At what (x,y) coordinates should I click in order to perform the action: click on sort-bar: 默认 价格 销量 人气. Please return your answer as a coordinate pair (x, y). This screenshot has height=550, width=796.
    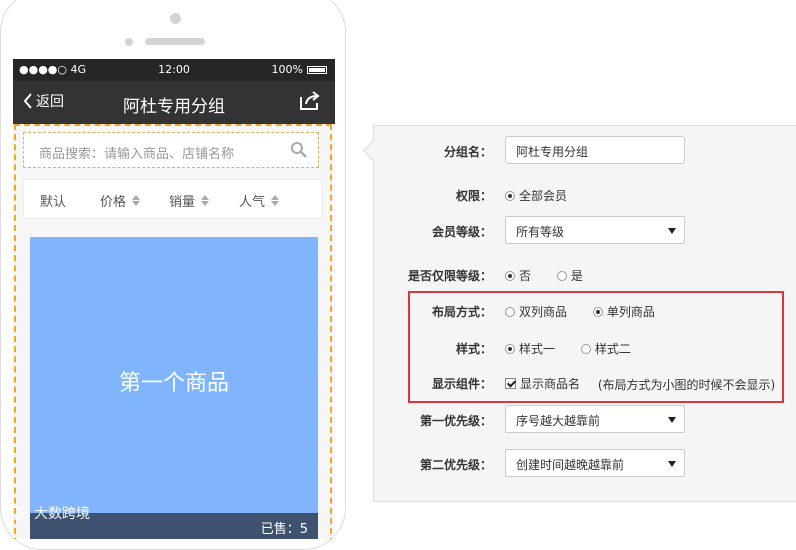
    Looking at the image, I should click on (173, 199).